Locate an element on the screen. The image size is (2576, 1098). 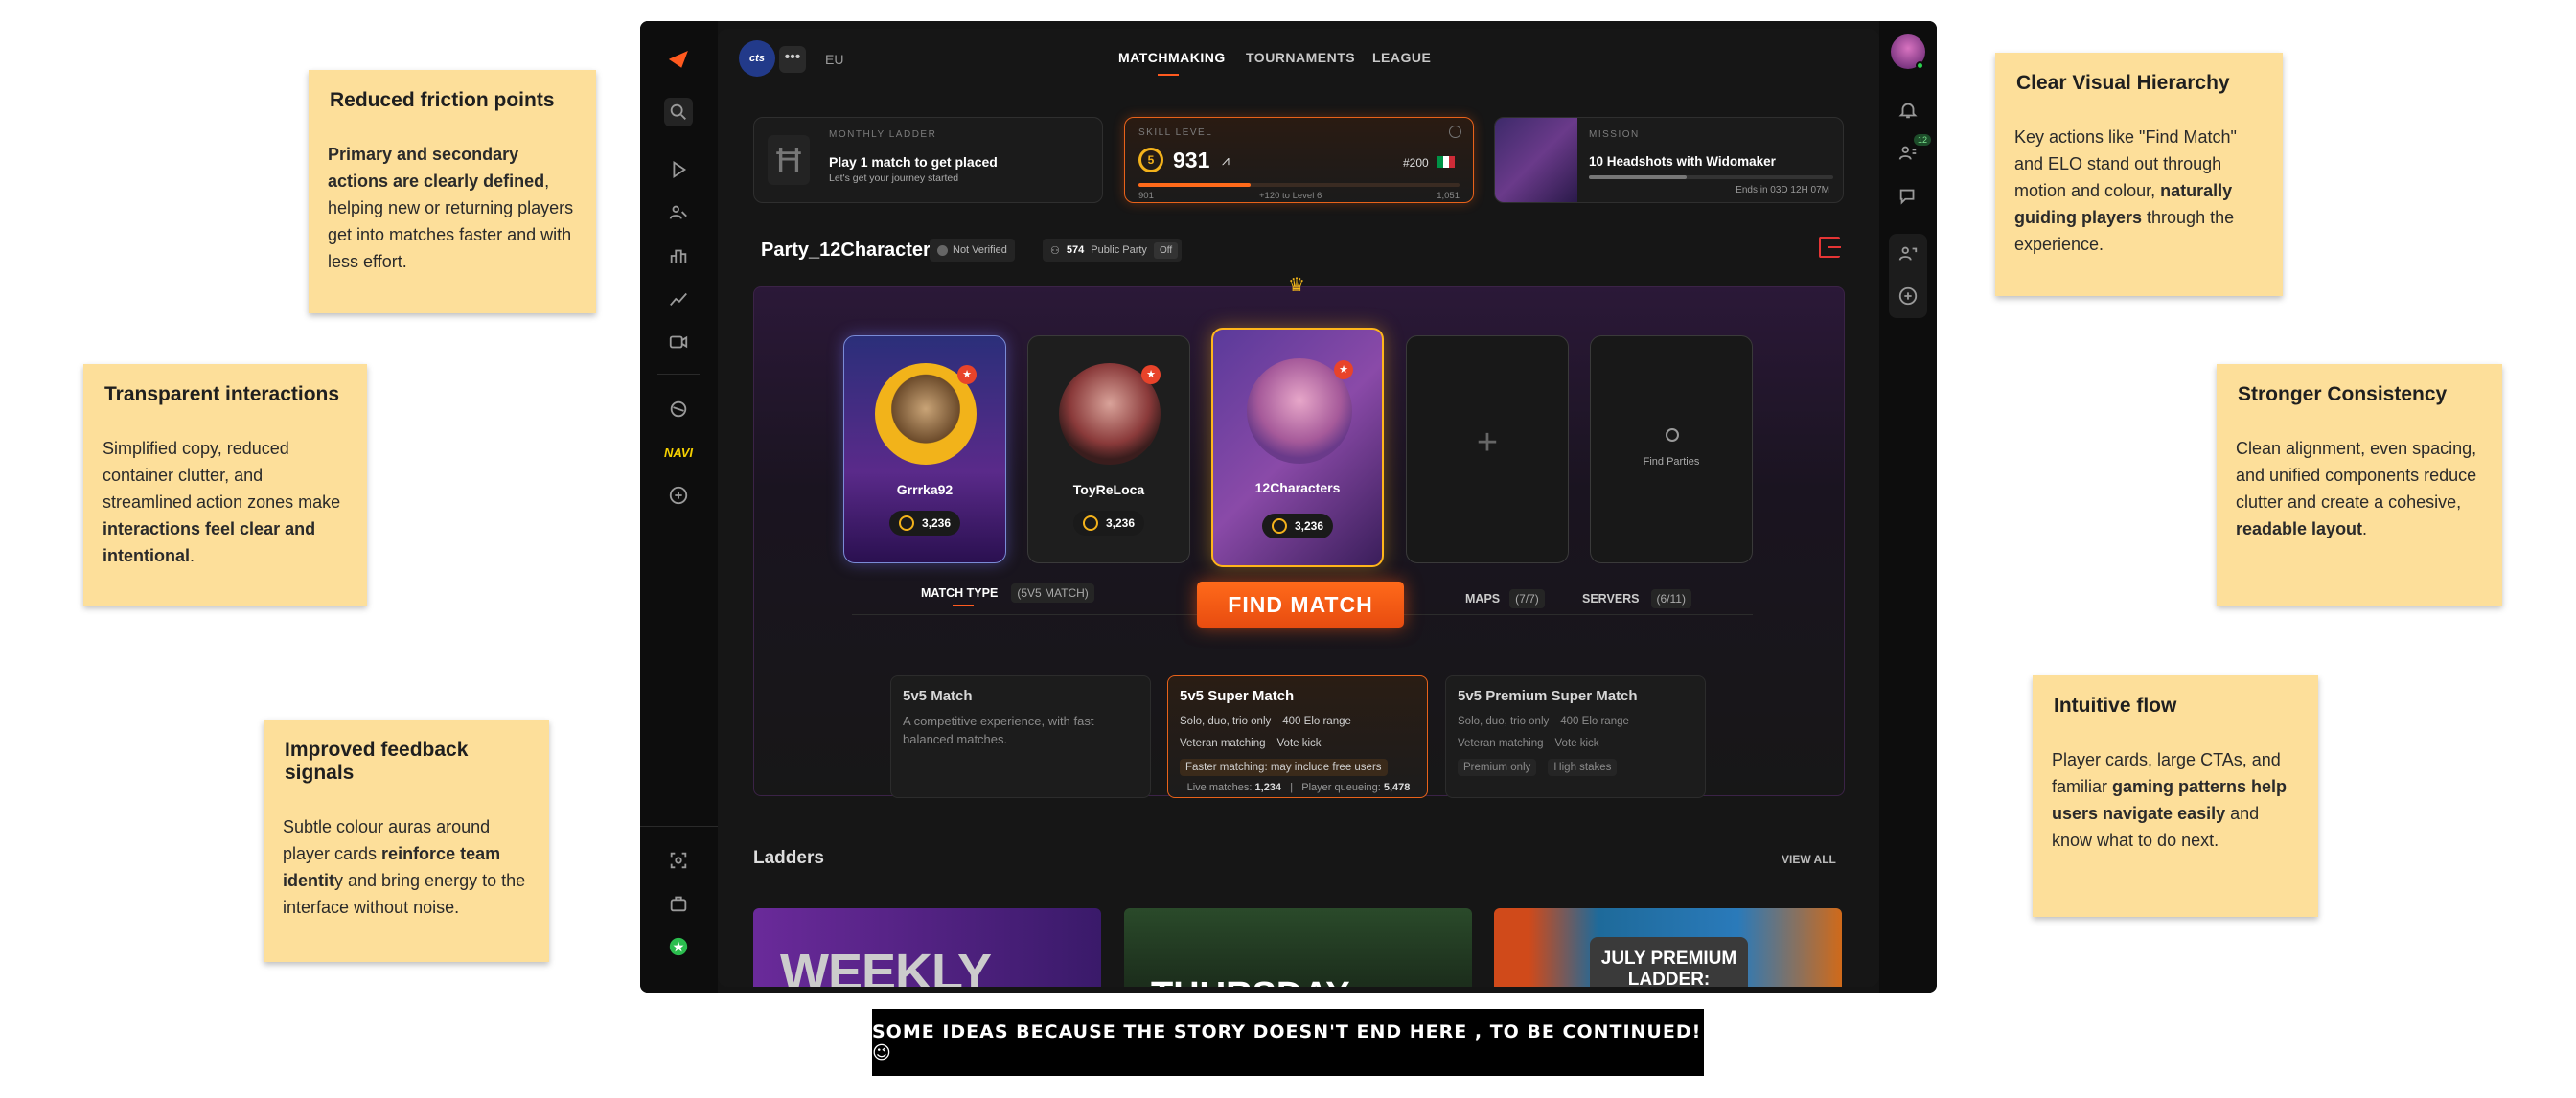
match-type-indicator is located at coordinates (963, 605).